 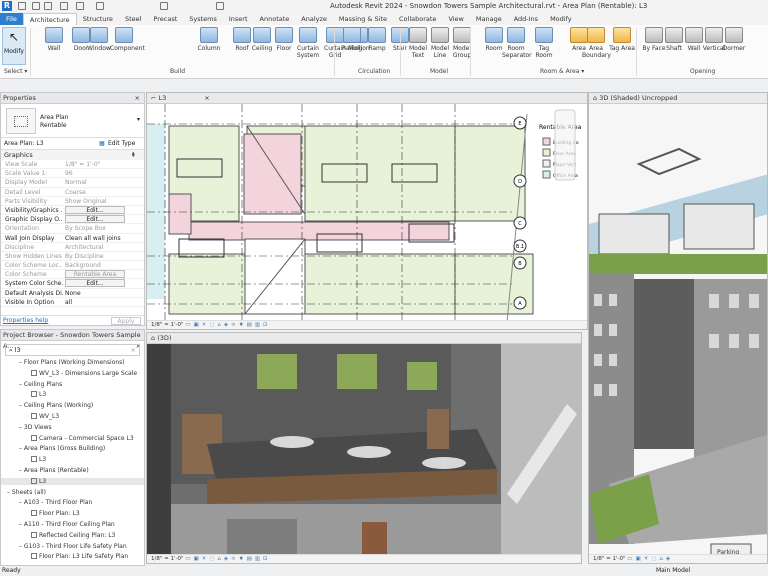 I want to click on redo-icon, so click(x=80, y=6).